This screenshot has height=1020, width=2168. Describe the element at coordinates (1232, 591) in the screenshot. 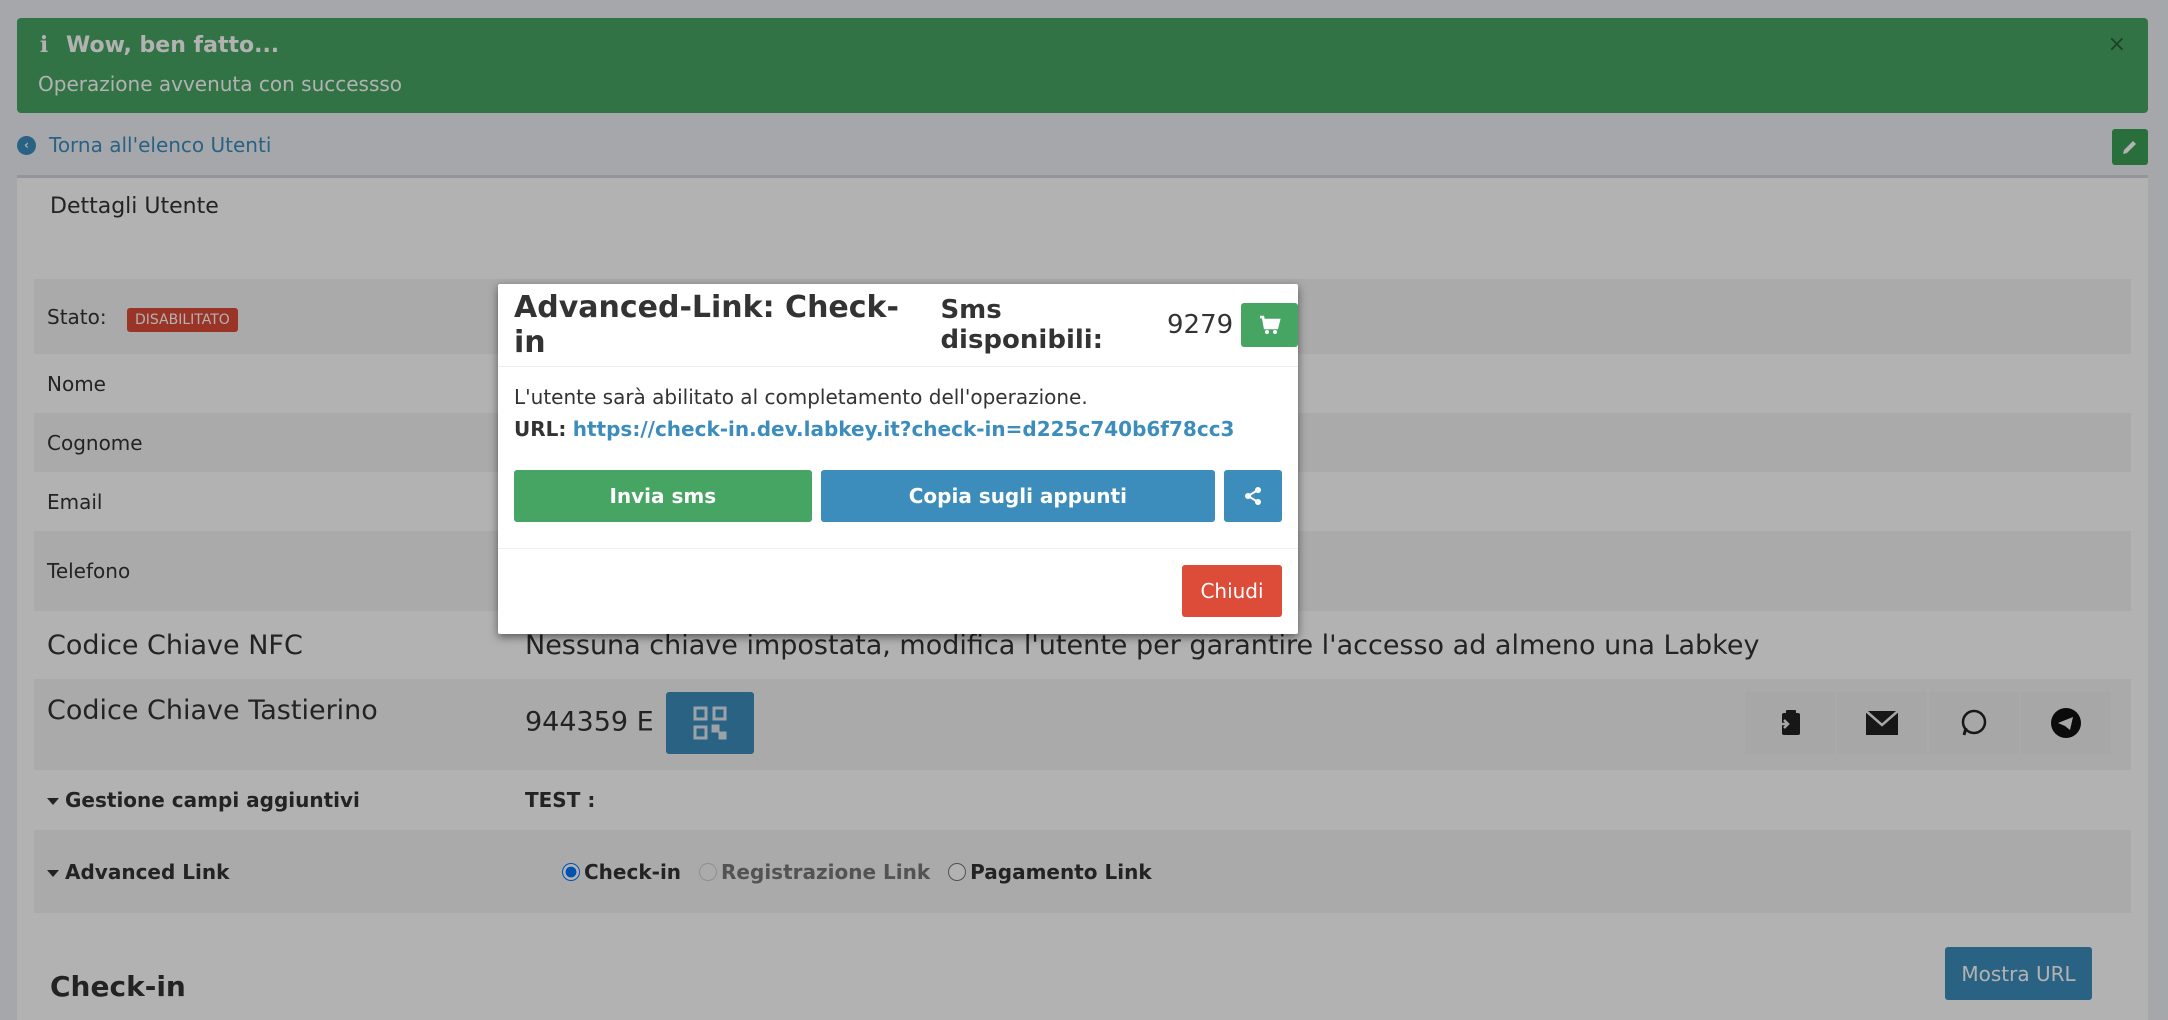

I see `close-modal-button: Chiudi` at that location.